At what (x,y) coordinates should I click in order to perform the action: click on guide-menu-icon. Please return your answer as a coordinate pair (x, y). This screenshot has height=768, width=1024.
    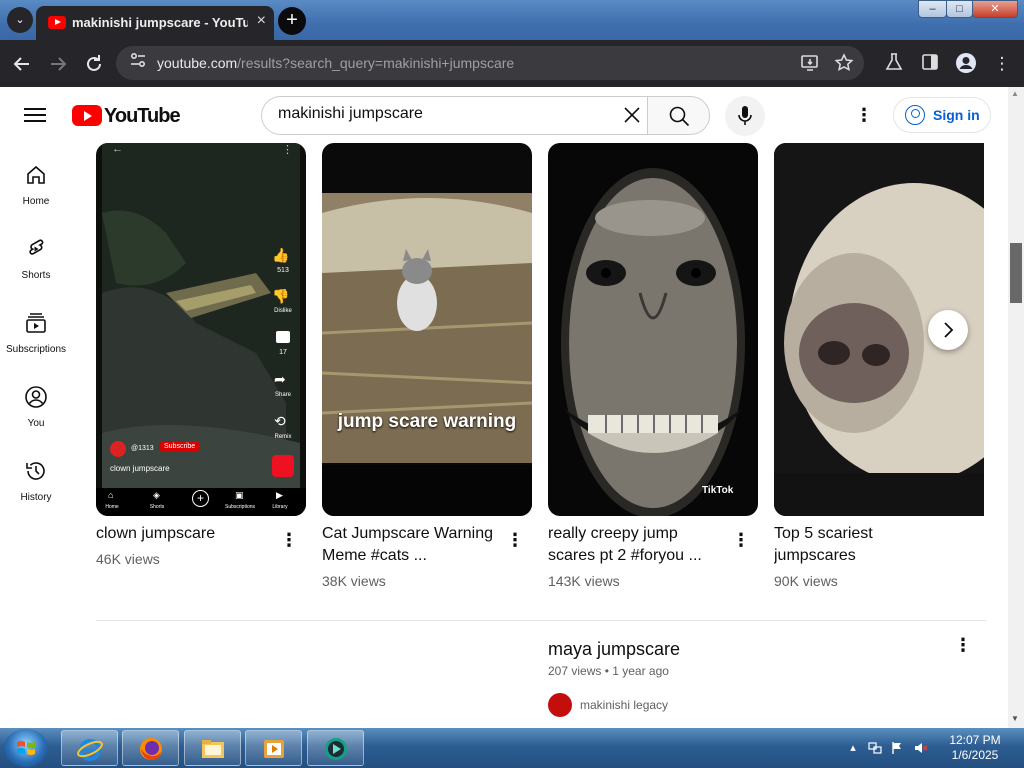
    Looking at the image, I should click on (35, 115).